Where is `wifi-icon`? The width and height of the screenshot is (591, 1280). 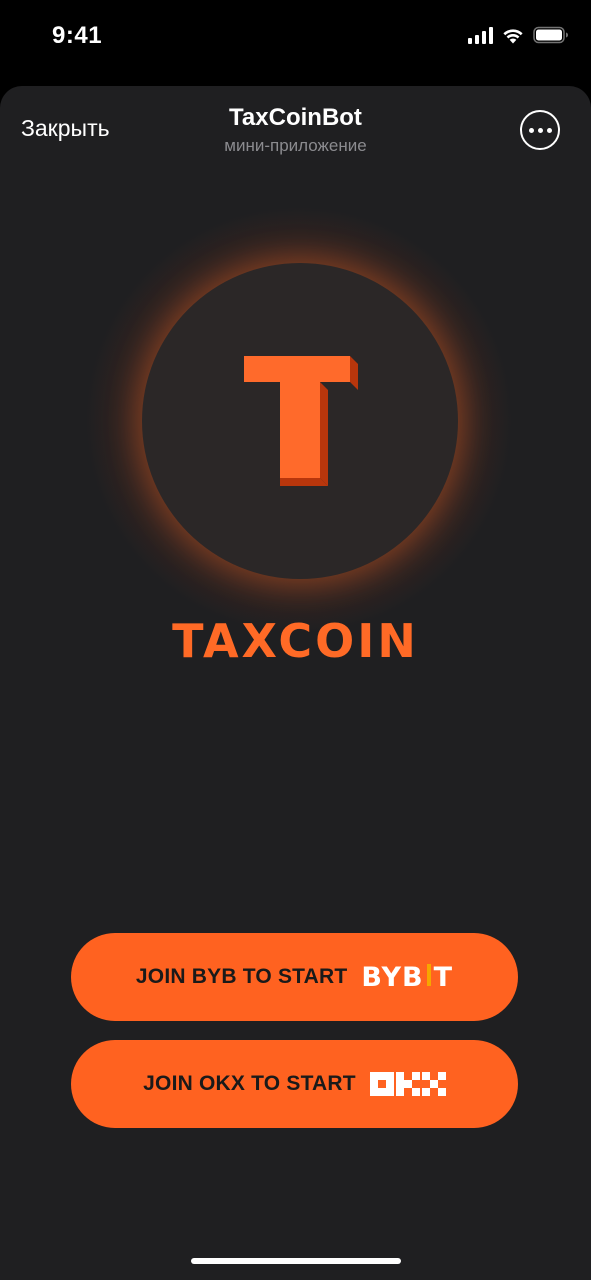
wifi-icon is located at coordinates (513, 36).